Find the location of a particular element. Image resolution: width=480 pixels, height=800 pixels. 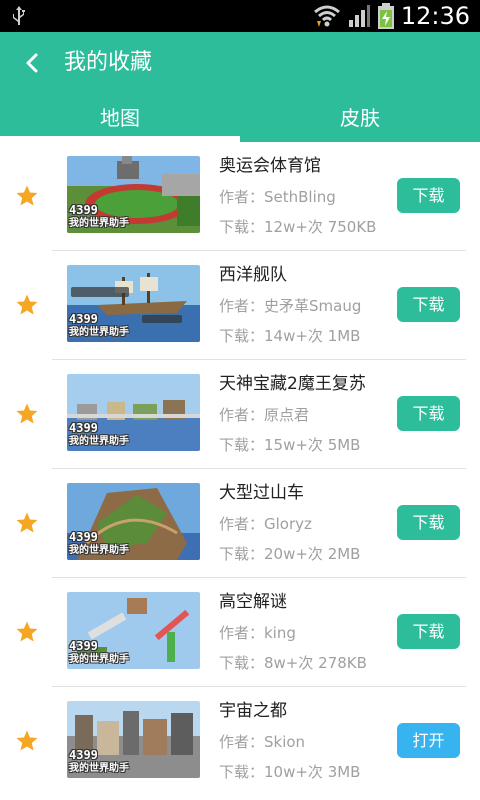

item-stats: 下载：14w+次 1MB is located at coordinates (290, 336).